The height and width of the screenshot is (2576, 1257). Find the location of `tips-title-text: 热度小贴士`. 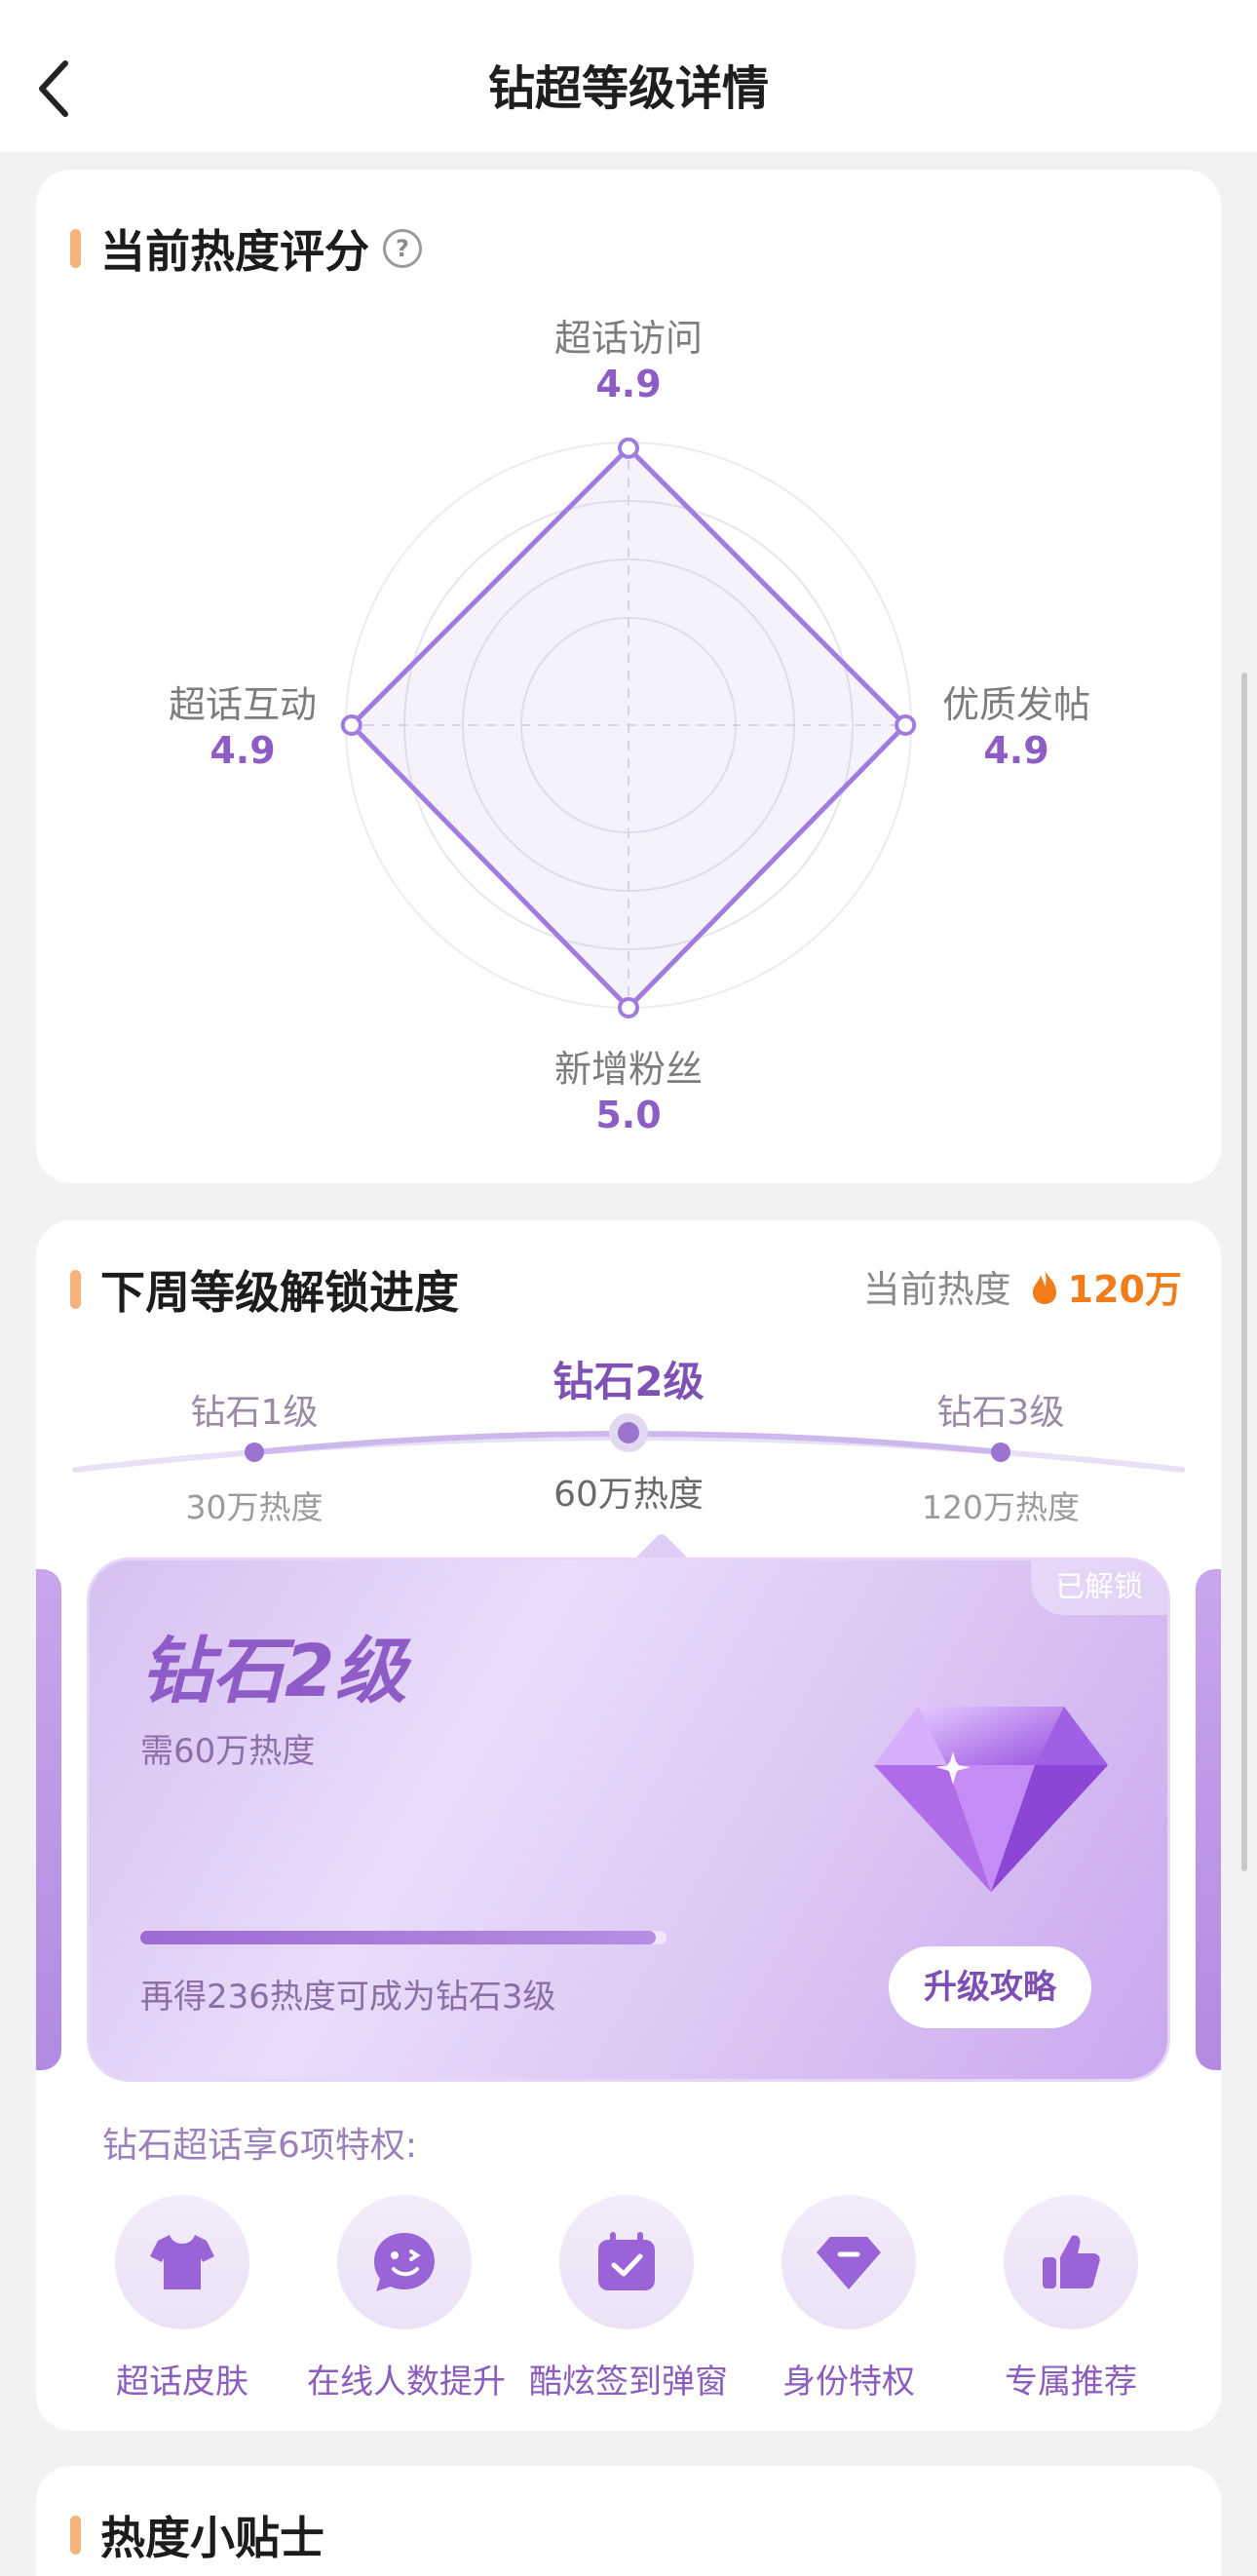

tips-title-text: 热度小贴士 is located at coordinates (212, 2538).